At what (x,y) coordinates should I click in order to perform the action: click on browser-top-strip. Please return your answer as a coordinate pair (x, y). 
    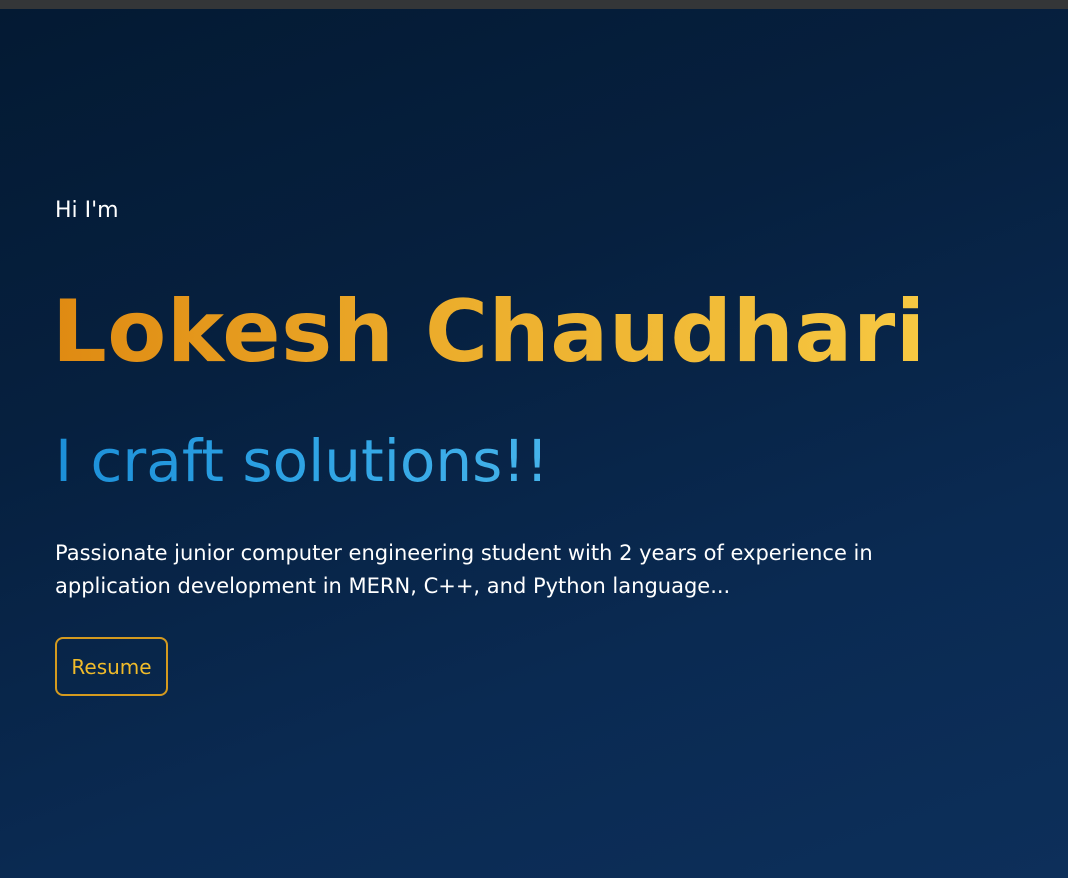
    Looking at the image, I should click on (534, 4).